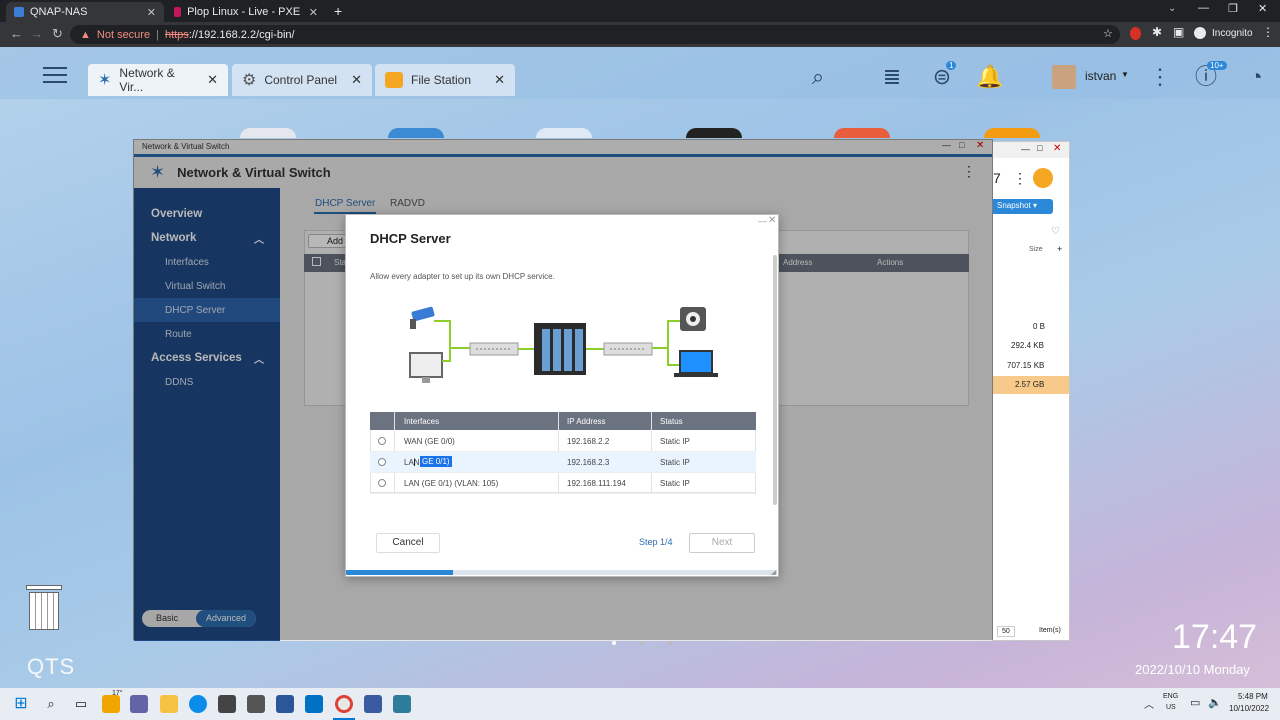  Describe the element at coordinates (1157, 32) in the screenshot. I see `extensions-puzzle-icon: ✱` at that location.